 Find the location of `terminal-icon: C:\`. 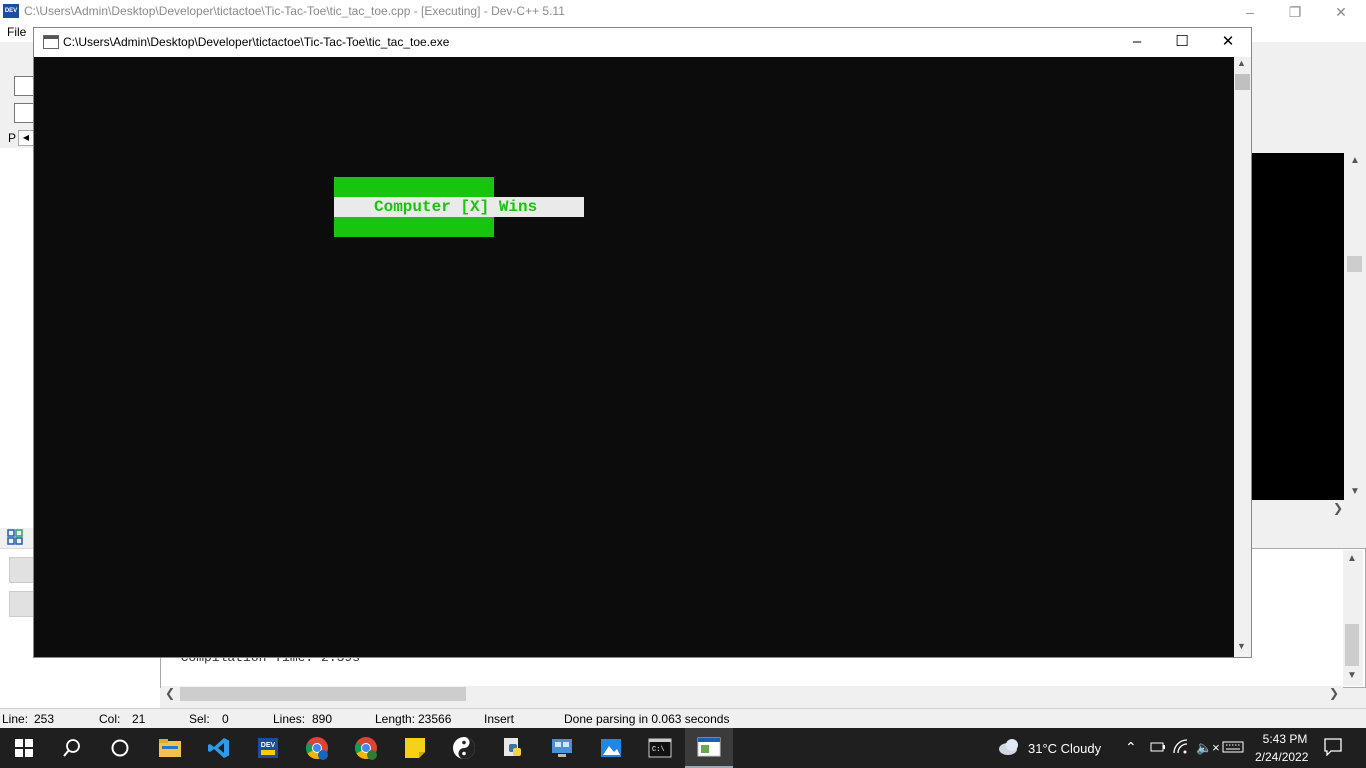

terminal-icon: C:\ is located at coordinates (660, 748).